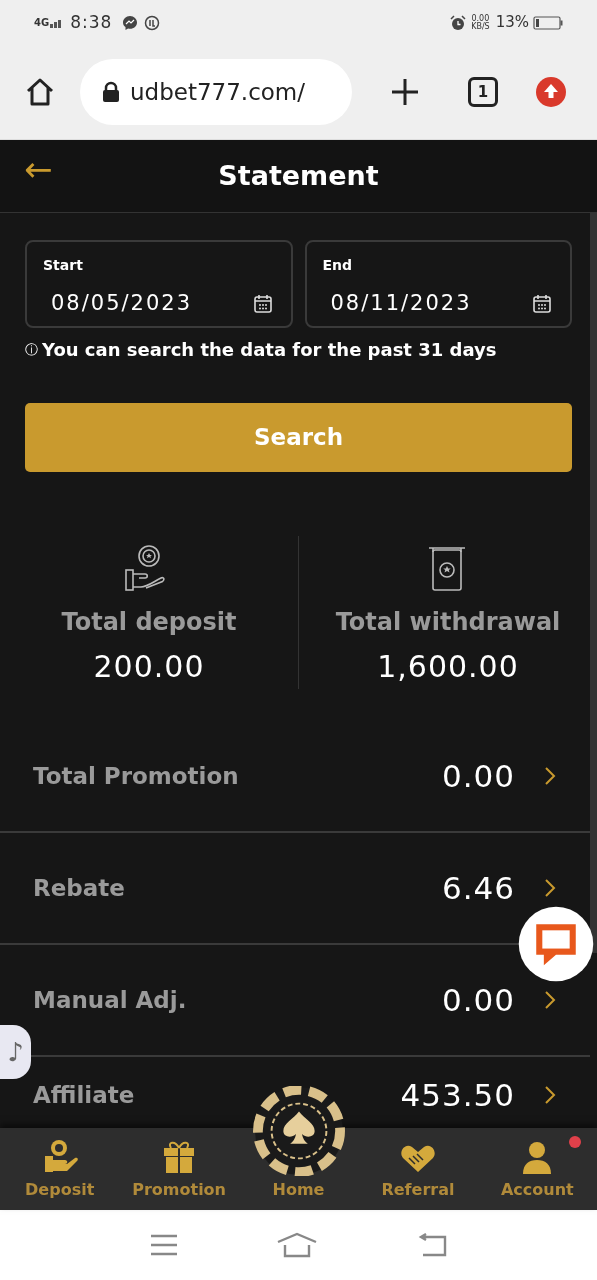 This screenshot has height=1280, width=597. Describe the element at coordinates (548, 22) in the screenshot. I see `battery-icon` at that location.